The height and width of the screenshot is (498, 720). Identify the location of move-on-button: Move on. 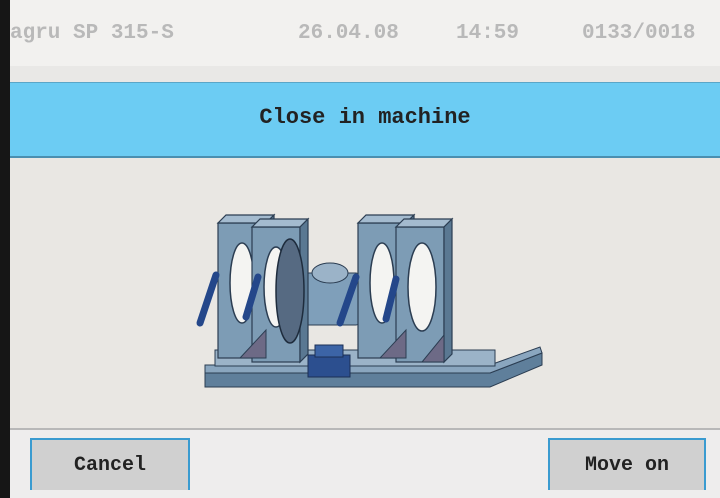
(627, 464).